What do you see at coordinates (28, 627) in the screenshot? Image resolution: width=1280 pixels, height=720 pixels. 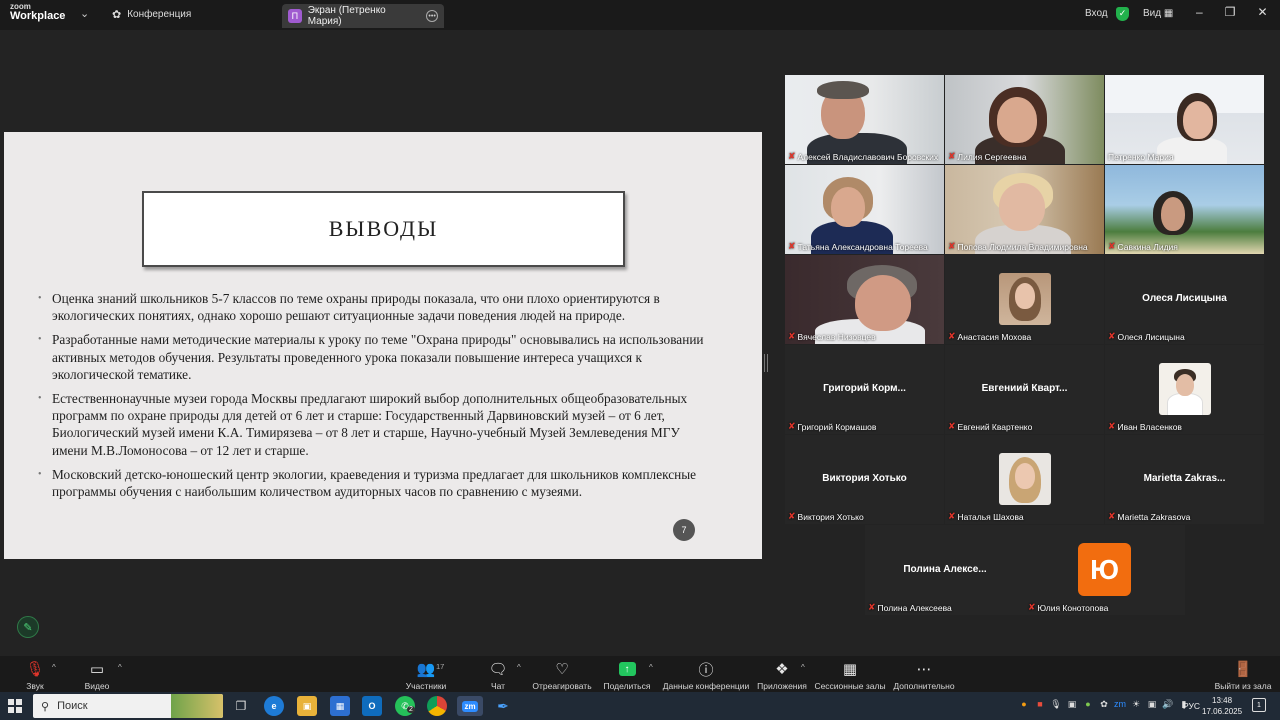 I see `annotate-pen-icon: ✎` at bounding box center [28, 627].